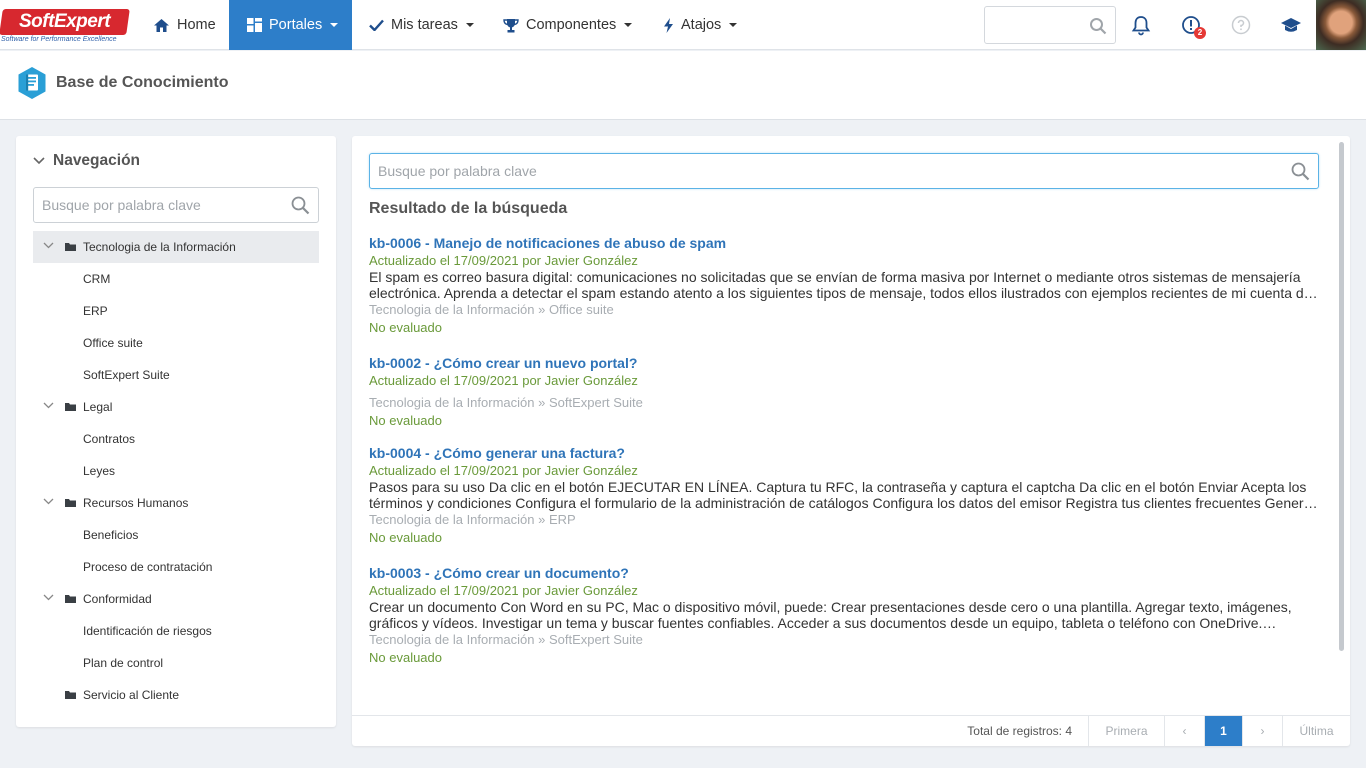 The height and width of the screenshot is (768, 1366). Describe the element at coordinates (700, 25) in the screenshot. I see `nav-atajos: Atajos` at that location.